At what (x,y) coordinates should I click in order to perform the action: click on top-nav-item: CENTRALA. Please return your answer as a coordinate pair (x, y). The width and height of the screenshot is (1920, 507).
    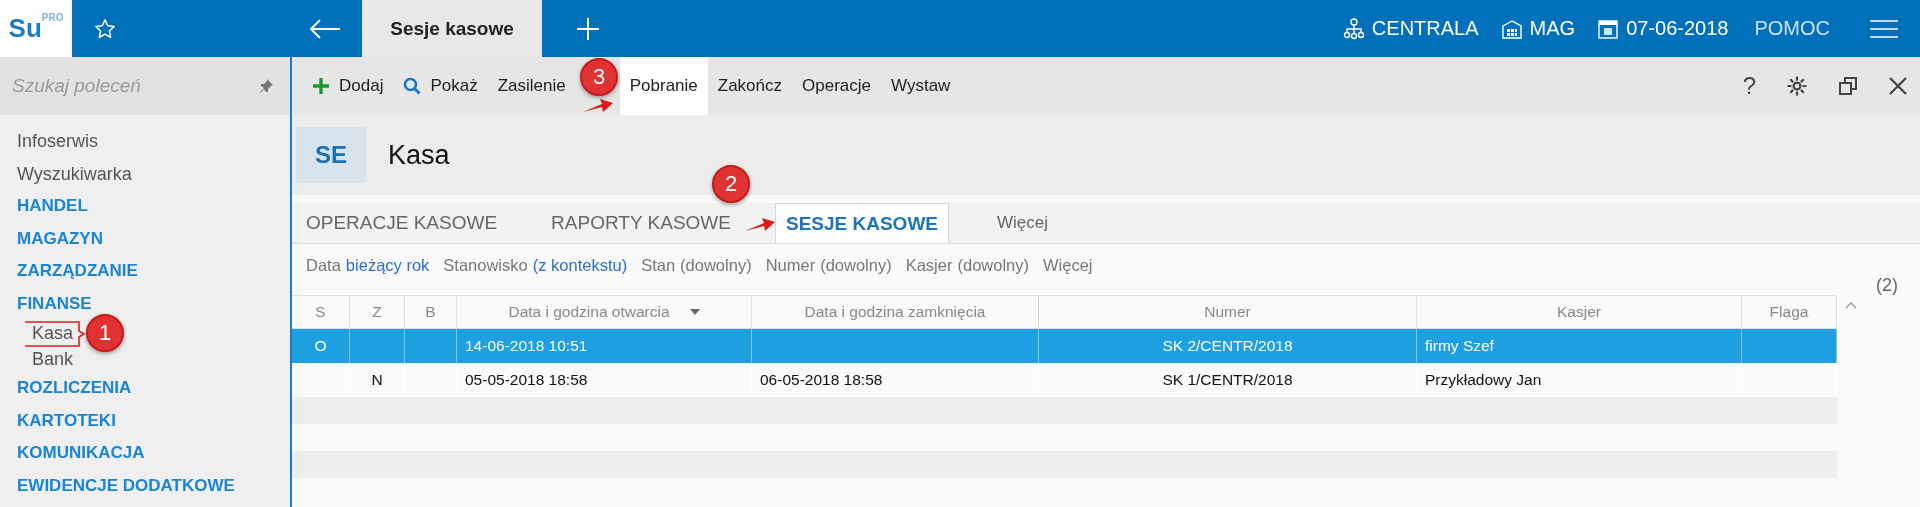
    Looking at the image, I should click on (1425, 28).